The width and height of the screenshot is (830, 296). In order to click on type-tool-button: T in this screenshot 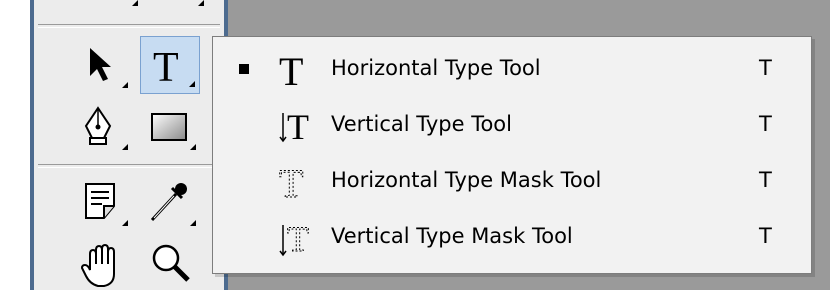, I will do `click(170, 65)`.